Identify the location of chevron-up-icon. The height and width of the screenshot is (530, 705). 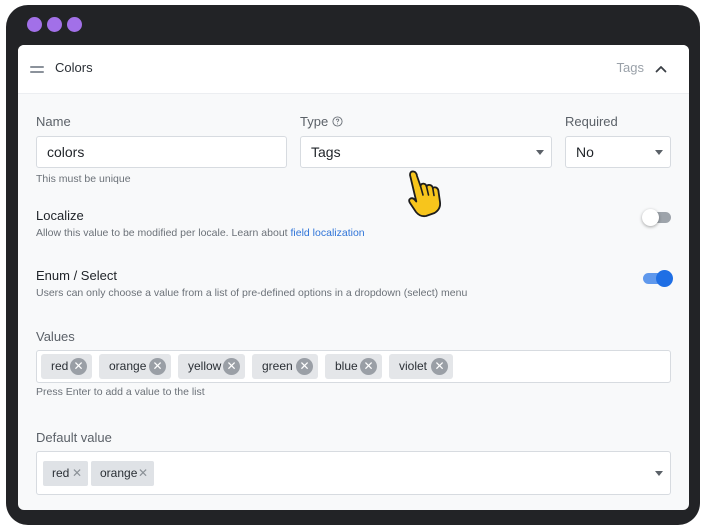
(661, 69).